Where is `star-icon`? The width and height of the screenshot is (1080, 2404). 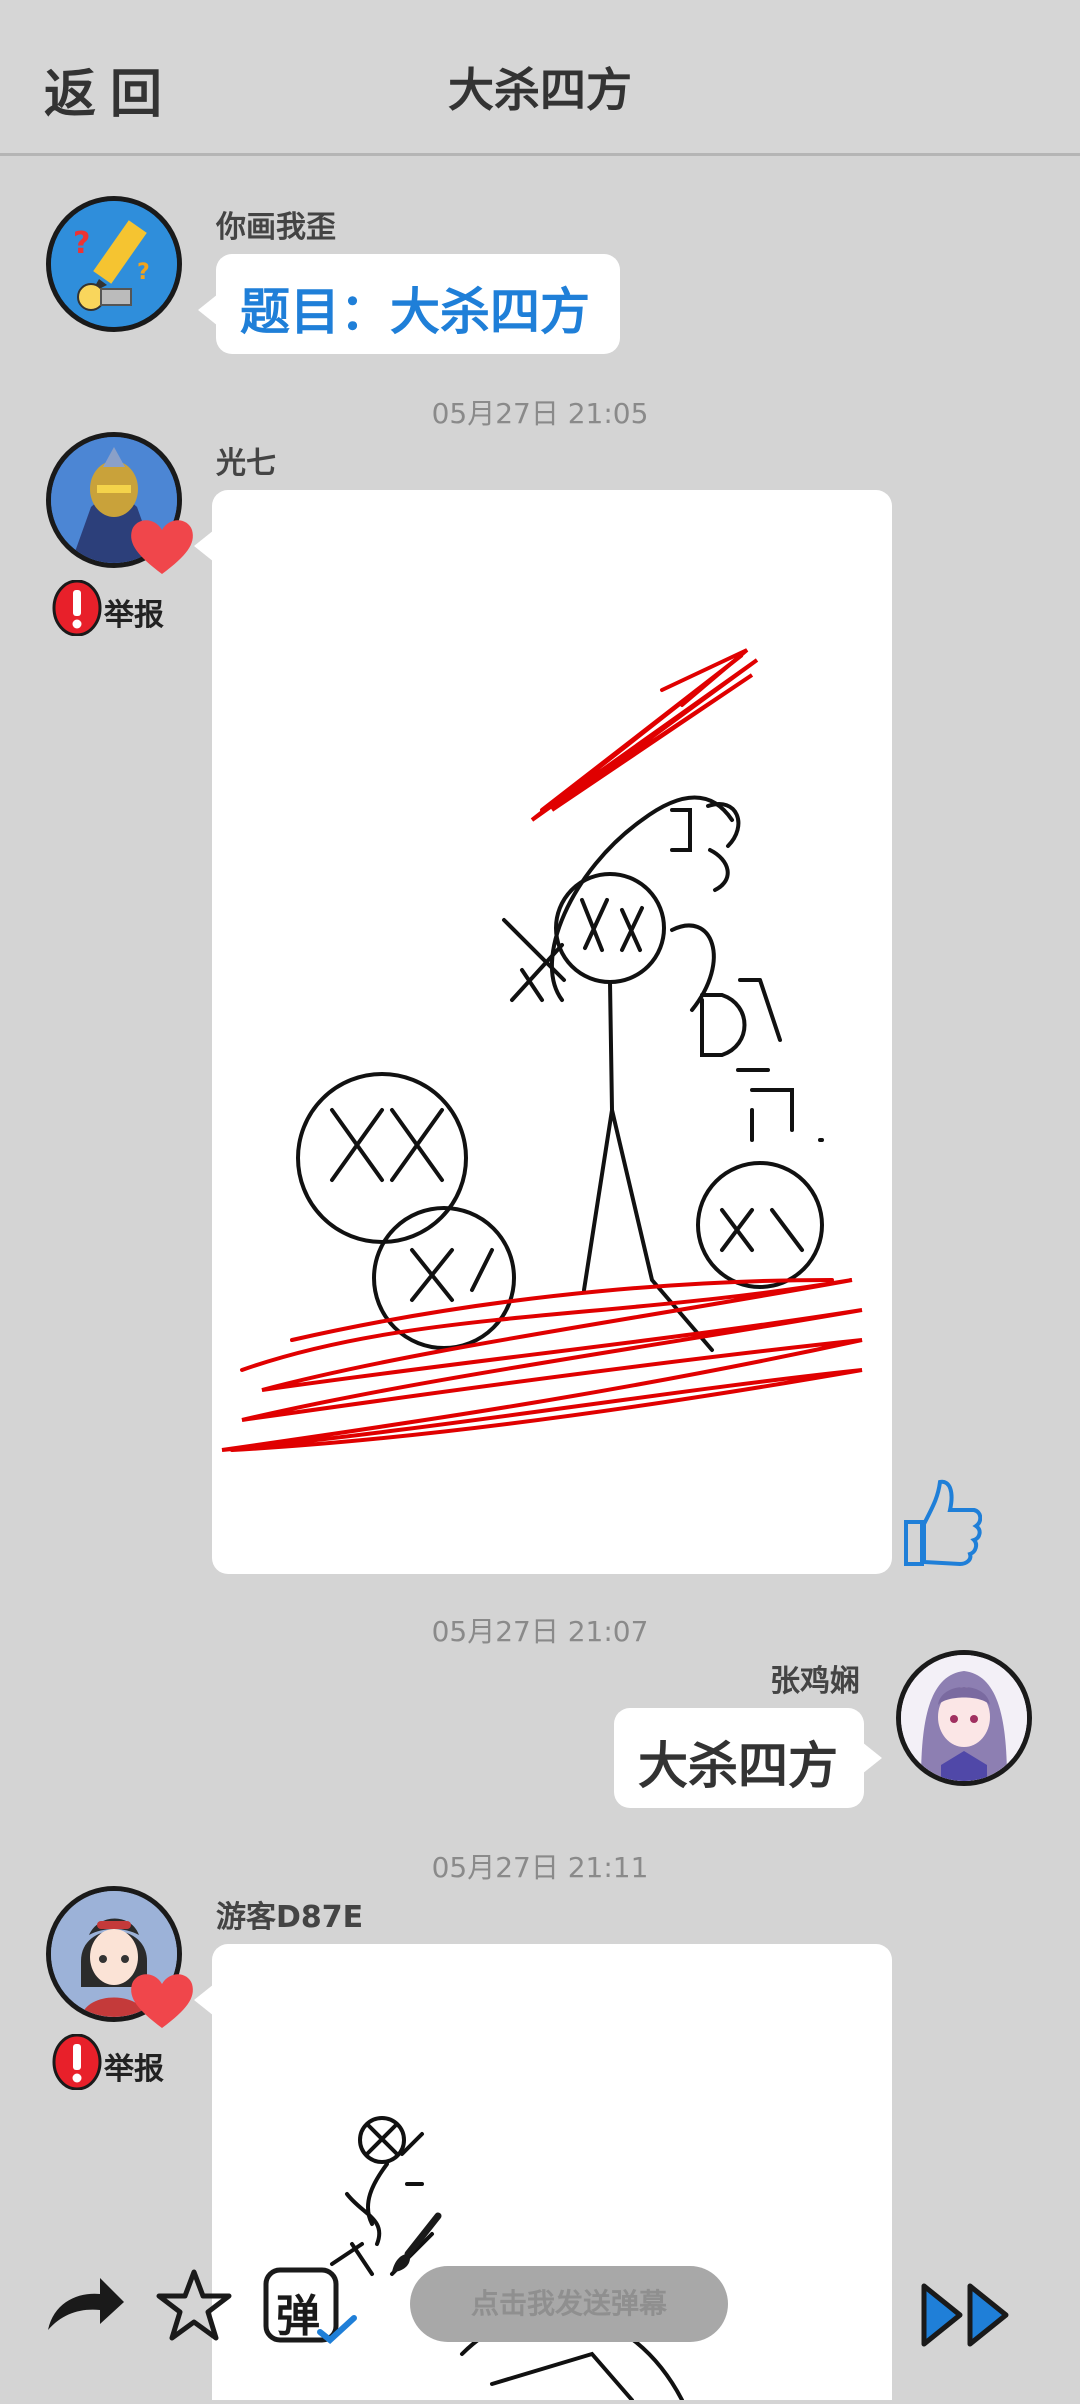
star-icon is located at coordinates (194, 2305).